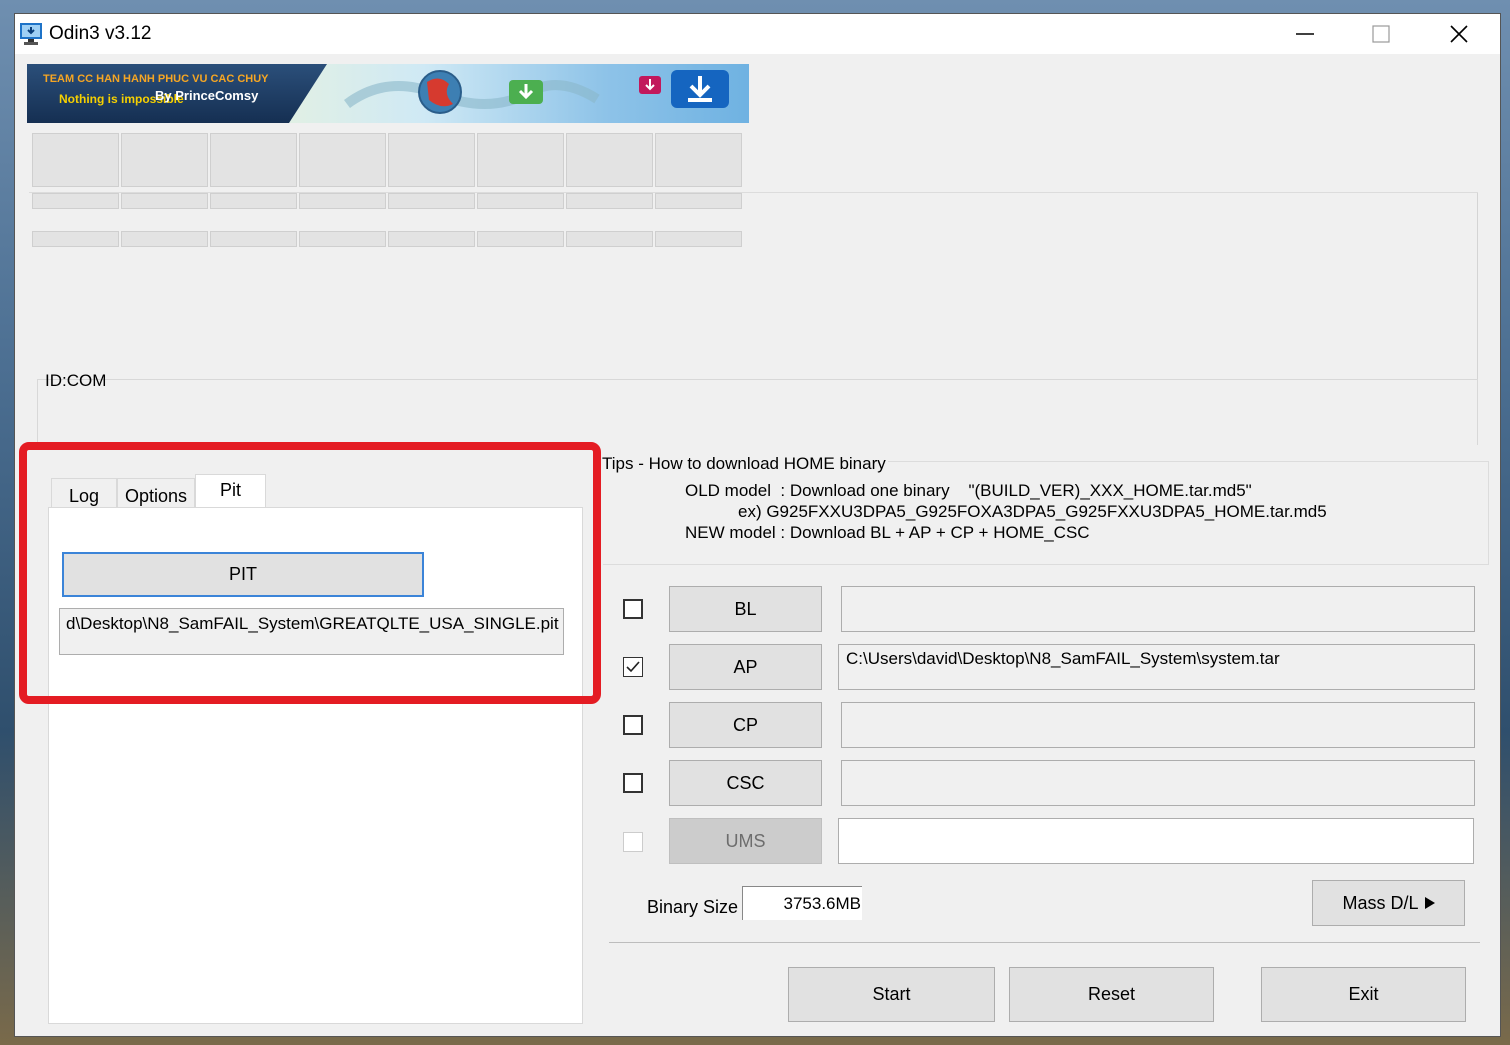  I want to click on id-com-group, so click(757, 412).